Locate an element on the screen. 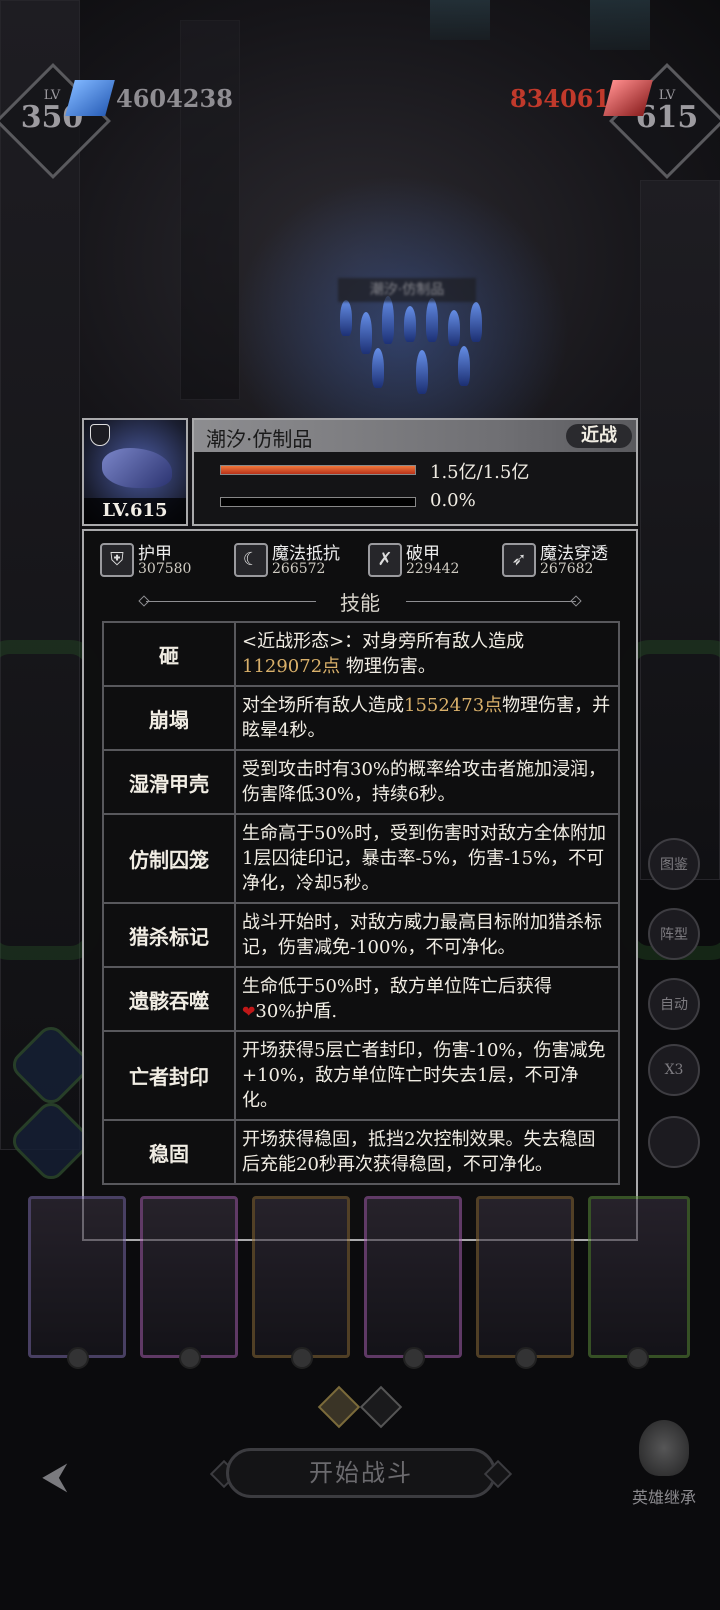 Image resolution: width=720 pixels, height=1610 pixels. armor-break-icon: ✗ is located at coordinates (385, 560).